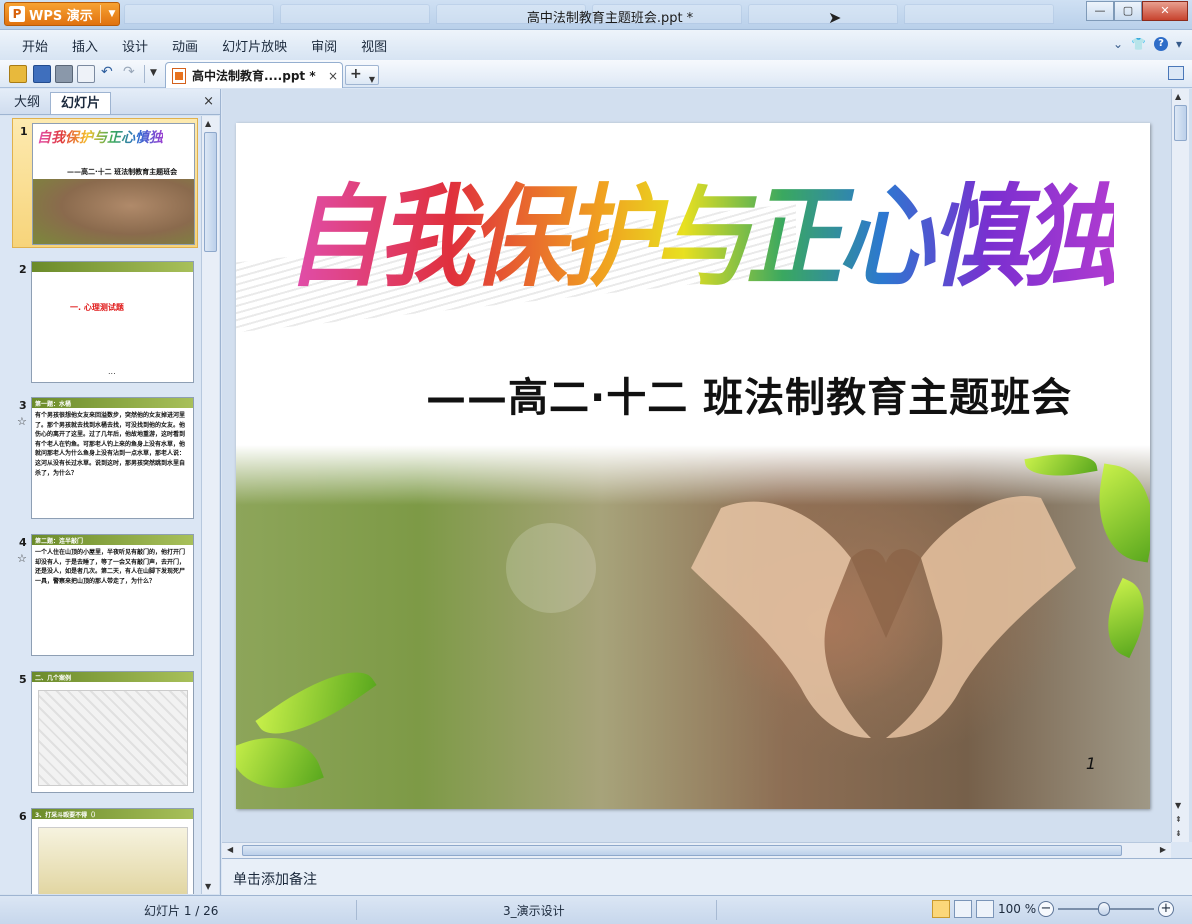  What do you see at coordinates (1176, 73) in the screenshot?
I see `layout-toggle-icon` at bounding box center [1176, 73].